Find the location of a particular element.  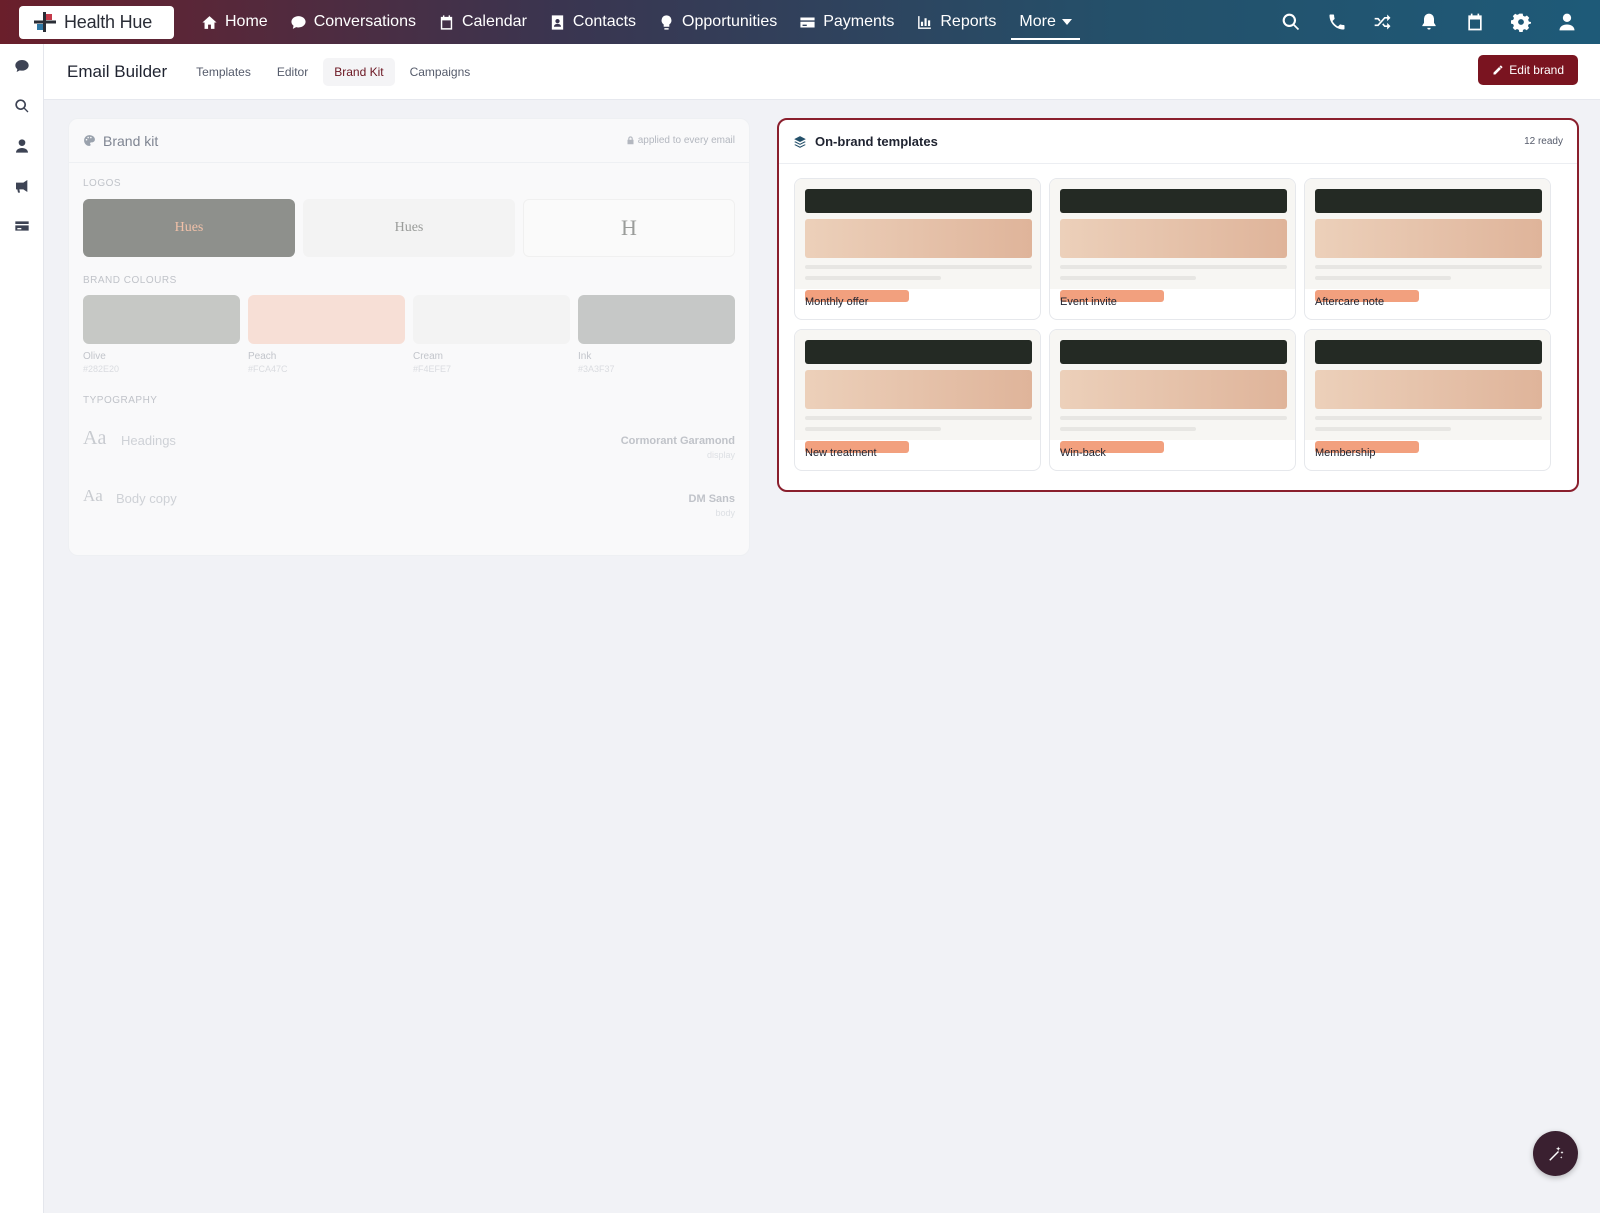

nav-label: More is located at coordinates (1037, 21).